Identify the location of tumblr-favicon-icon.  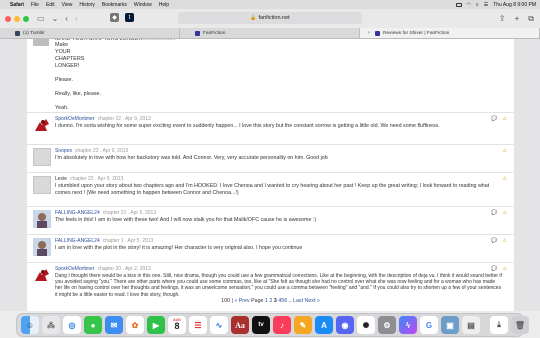
(17, 33).